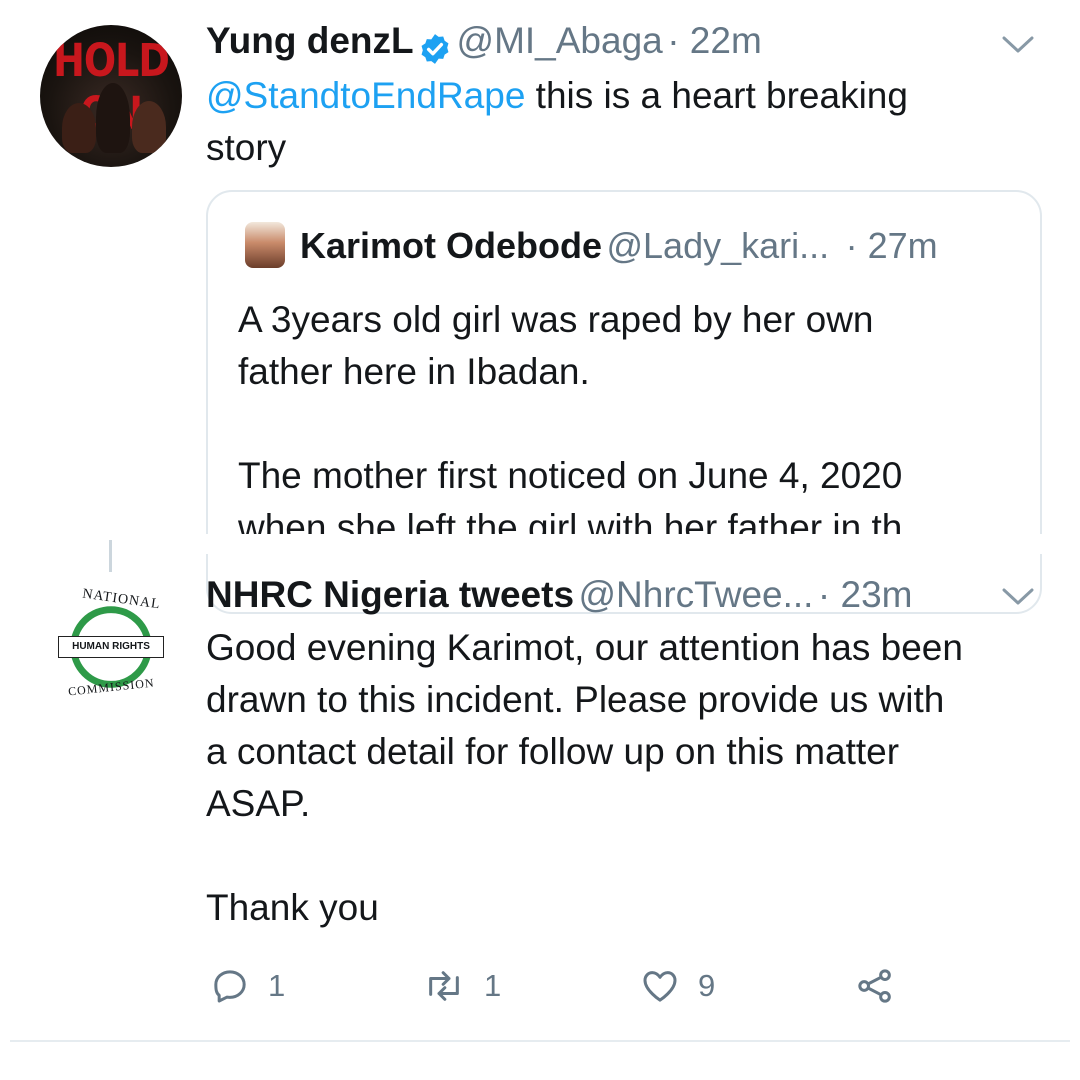  I want to click on retweet-count: 1, so click(493, 985).